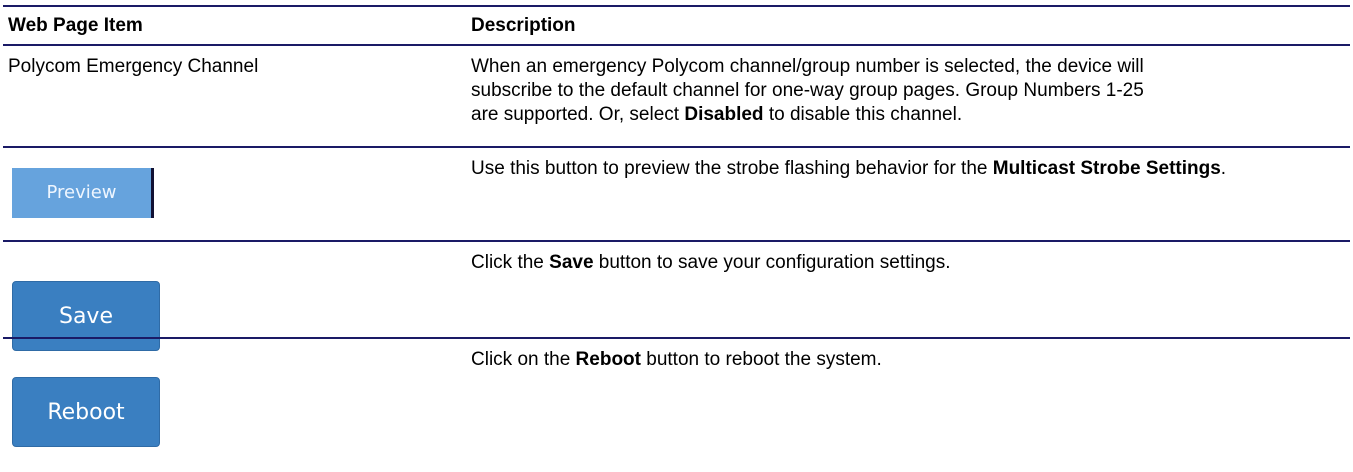 This screenshot has height=472, width=1353. I want to click on description-text: Click on the, so click(523, 359).